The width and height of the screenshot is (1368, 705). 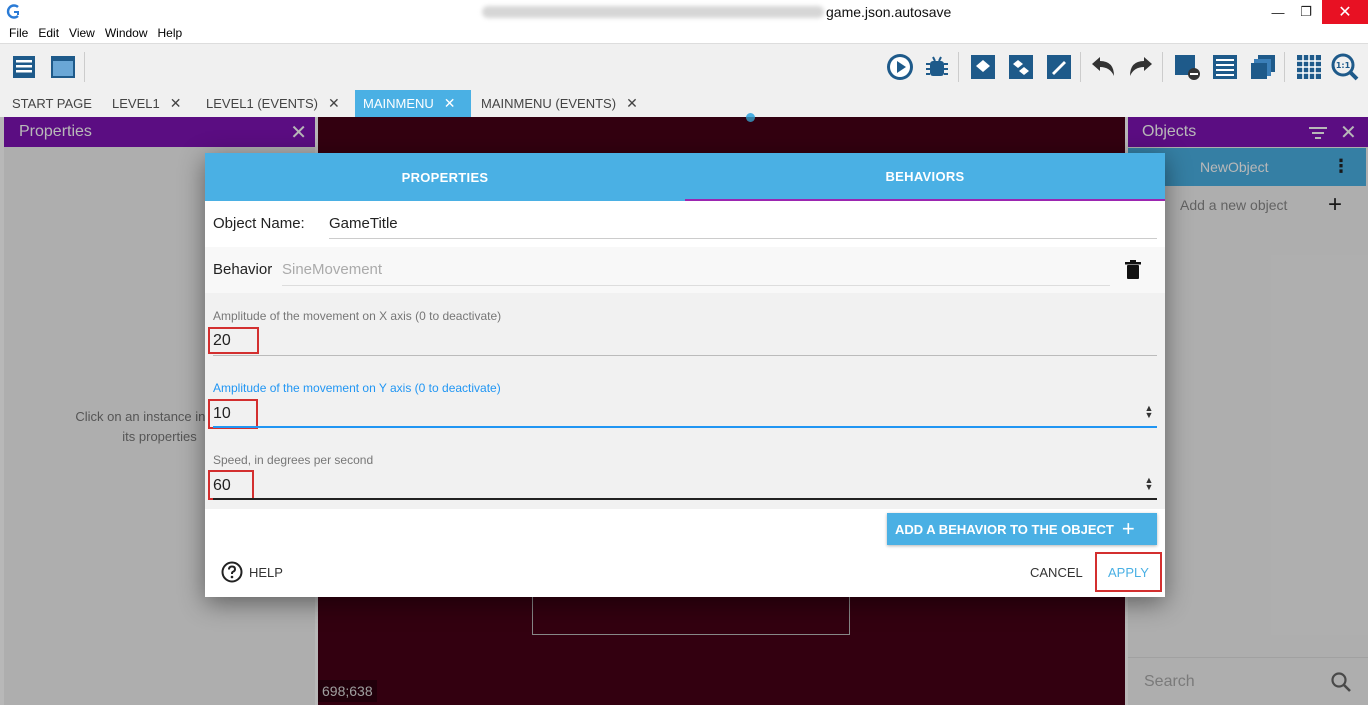 I want to click on tab-start-page: START PAGE, so click(x=52, y=103).